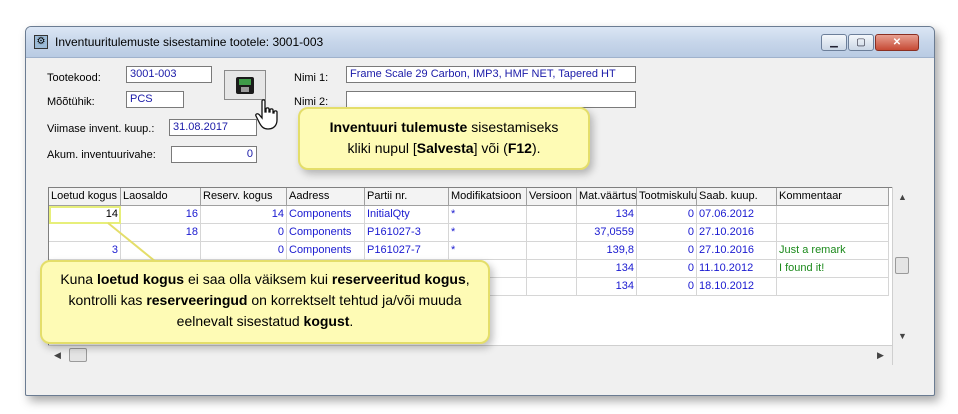  Describe the element at coordinates (266, 114) in the screenshot. I see `hand-pointer-icon` at that location.